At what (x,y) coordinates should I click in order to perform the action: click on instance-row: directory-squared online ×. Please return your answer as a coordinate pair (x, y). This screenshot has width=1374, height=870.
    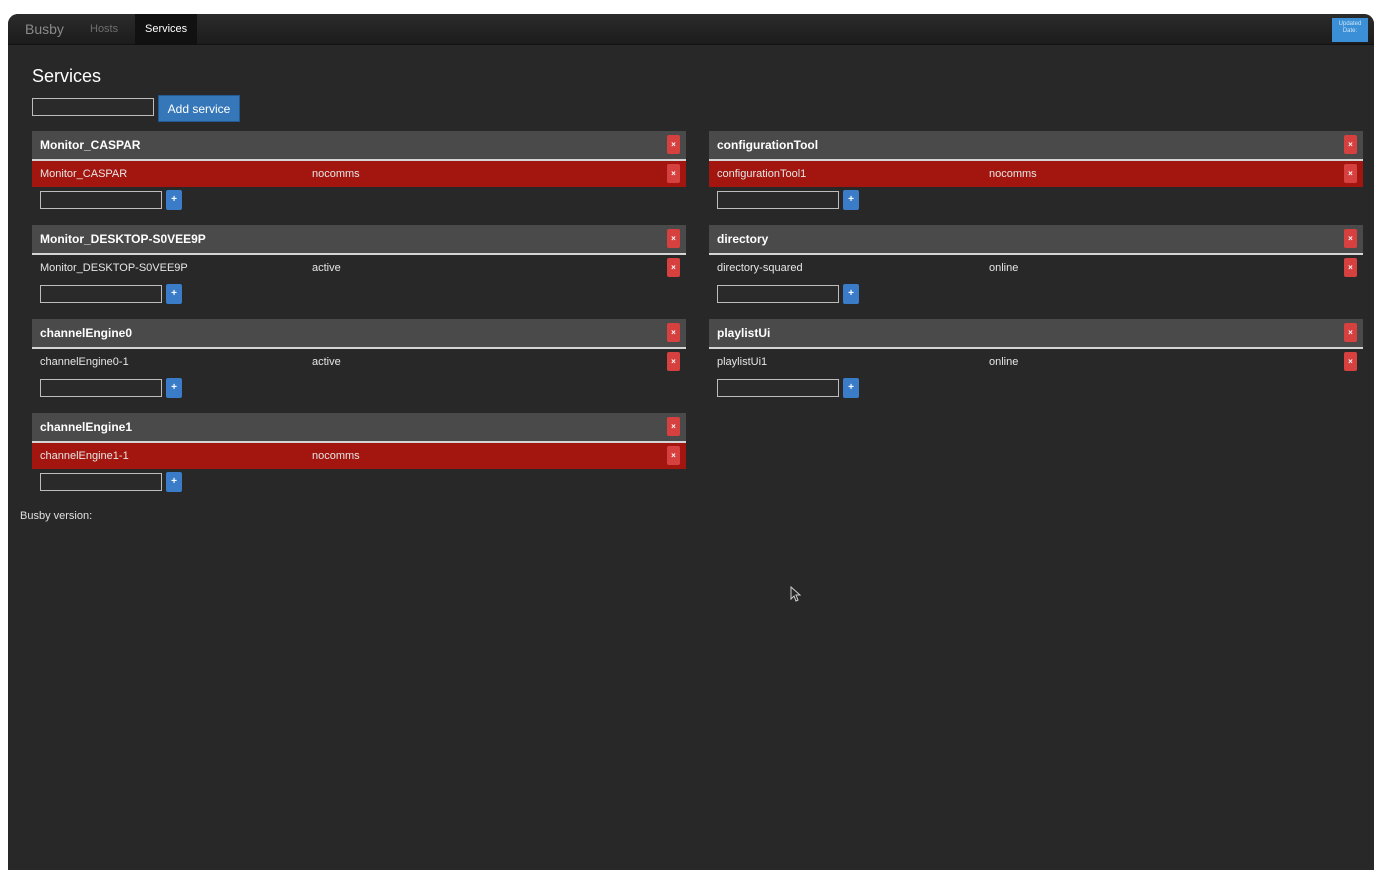
    Looking at the image, I should click on (1036, 268).